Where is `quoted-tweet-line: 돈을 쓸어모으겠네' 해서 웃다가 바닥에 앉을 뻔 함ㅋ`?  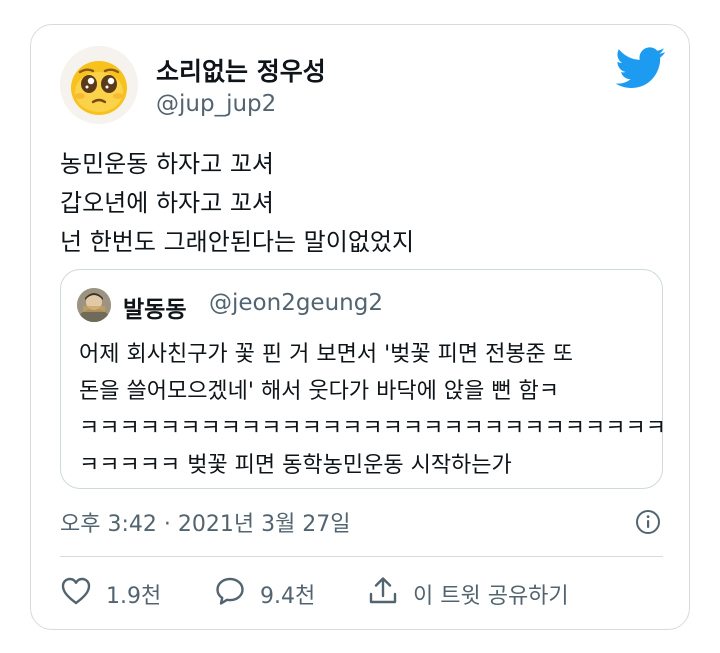
quoted-tweet-line: 돈을 쓸어모으겠네' 해서 웃다가 바닥에 앉을 뻔 함ㅋ is located at coordinates (319, 391).